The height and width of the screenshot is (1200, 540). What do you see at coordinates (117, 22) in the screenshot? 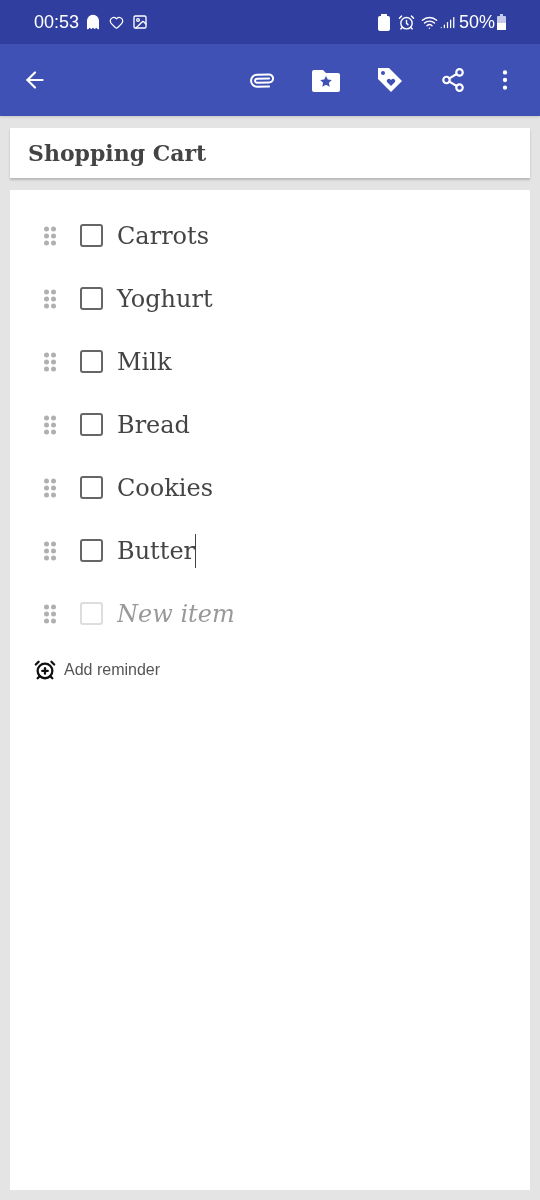
I see `heart-icon` at bounding box center [117, 22].